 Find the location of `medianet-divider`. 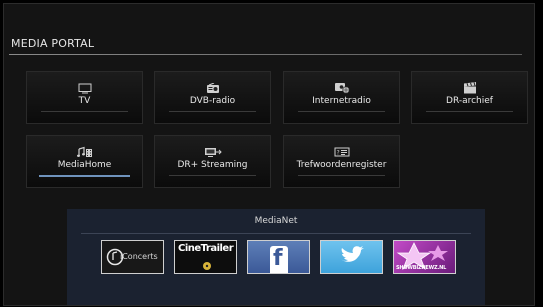

medianet-divider is located at coordinates (276, 233).